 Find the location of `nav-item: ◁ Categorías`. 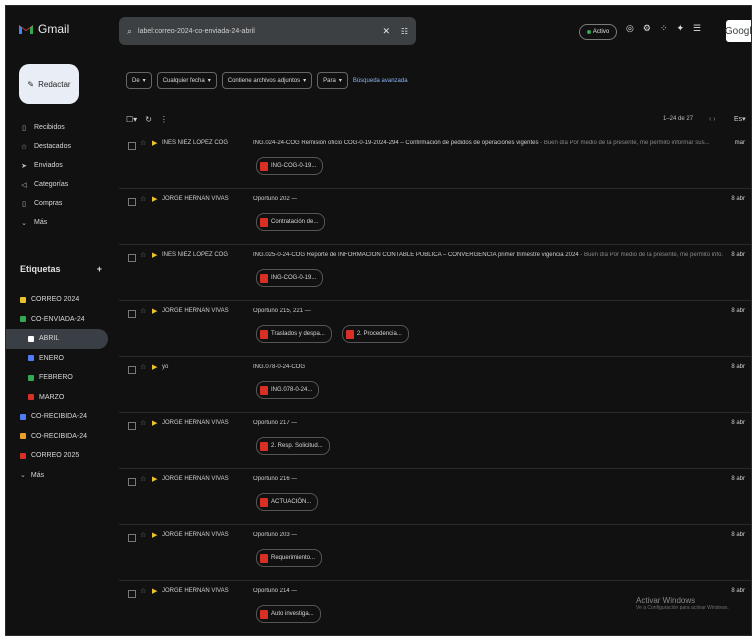

nav-item: ◁ Categorías is located at coordinates (62, 184).